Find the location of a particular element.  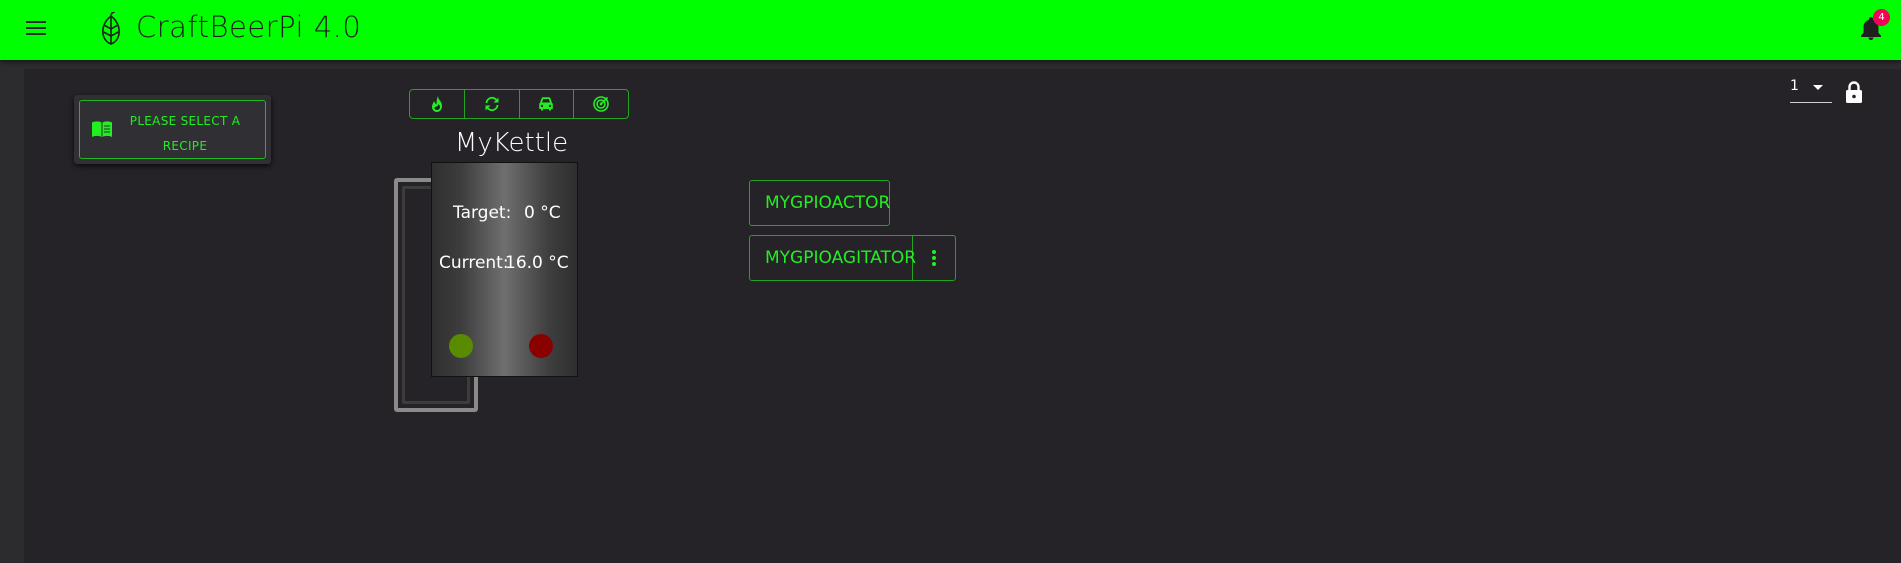

actor-more-button is located at coordinates (934, 258).